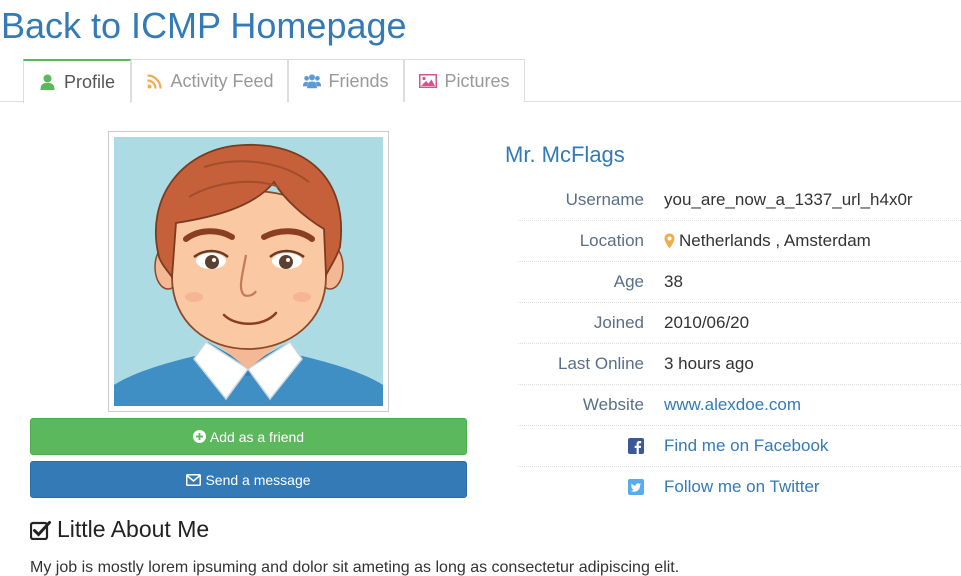 The width and height of the screenshot is (961, 576). I want to click on info-label: Username, so click(604, 199).